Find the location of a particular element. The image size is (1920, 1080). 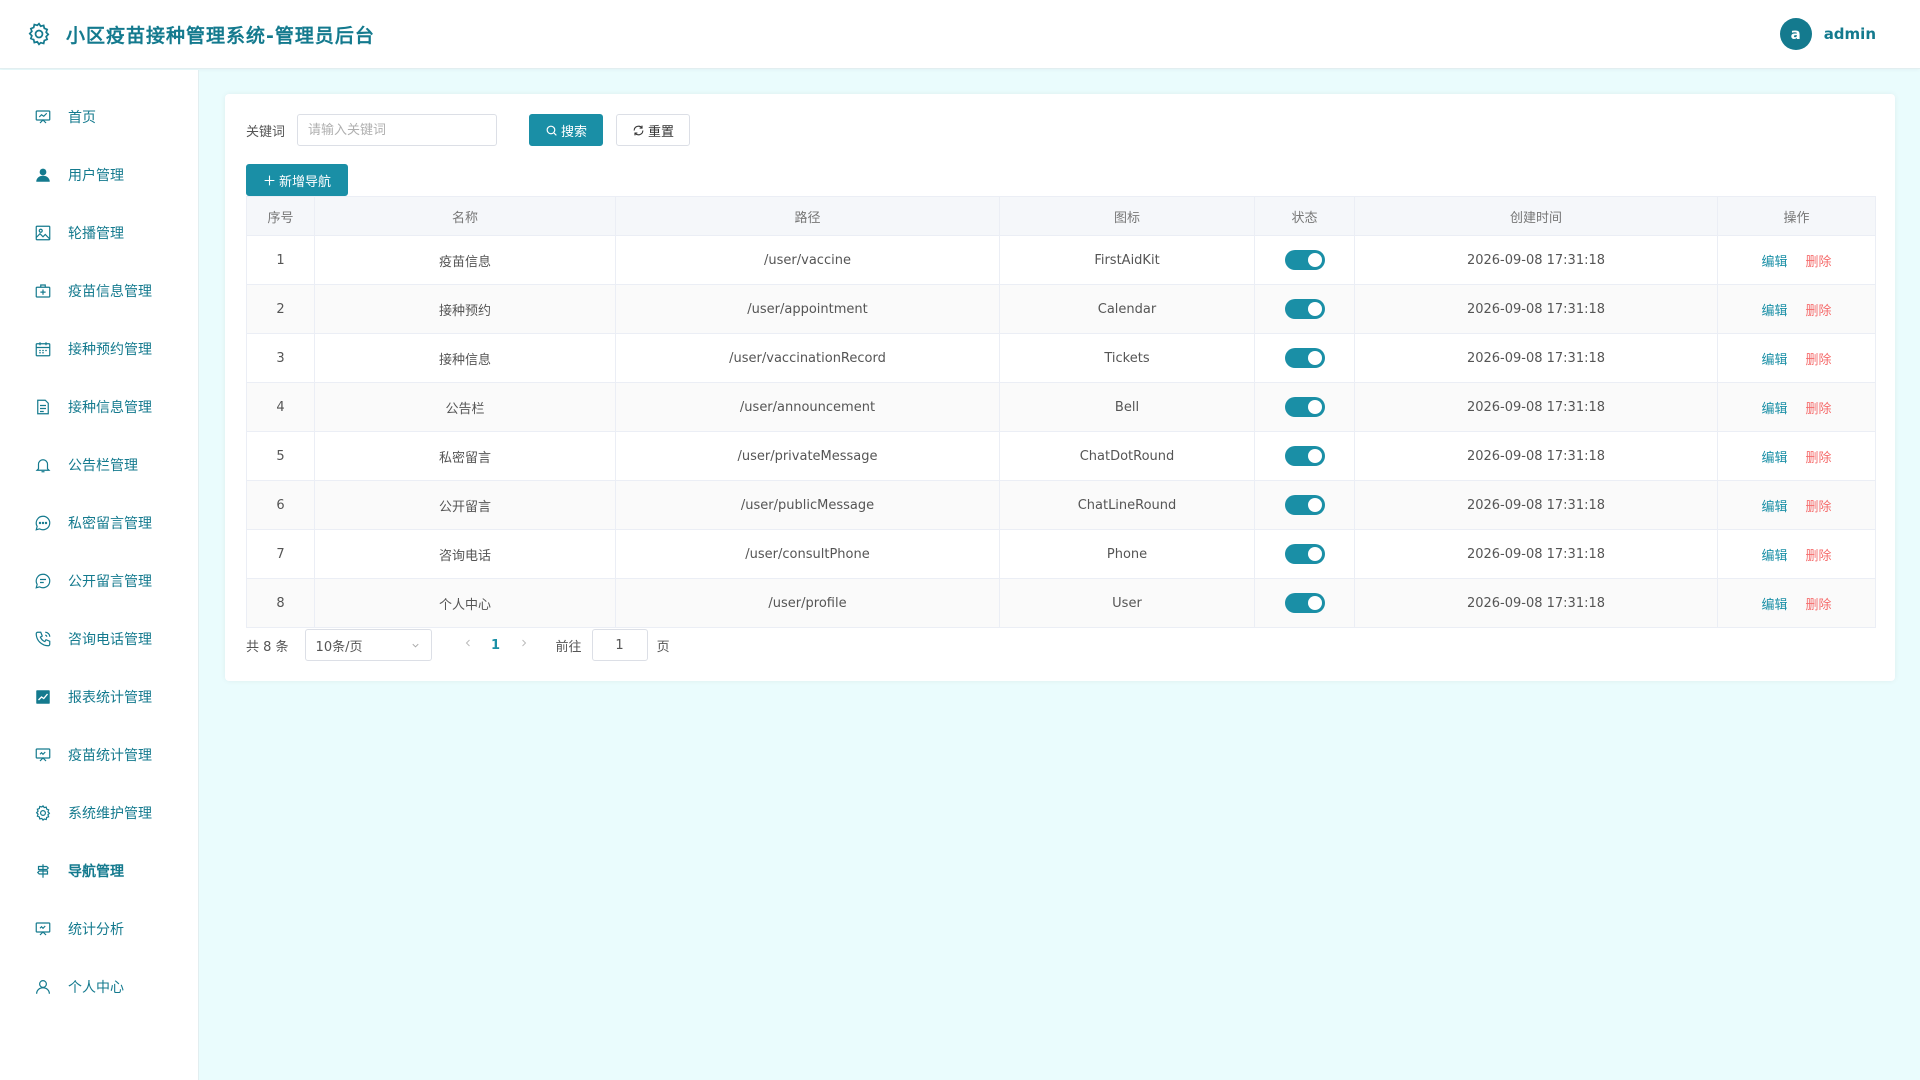

chevron-down-icon is located at coordinates (415, 645).